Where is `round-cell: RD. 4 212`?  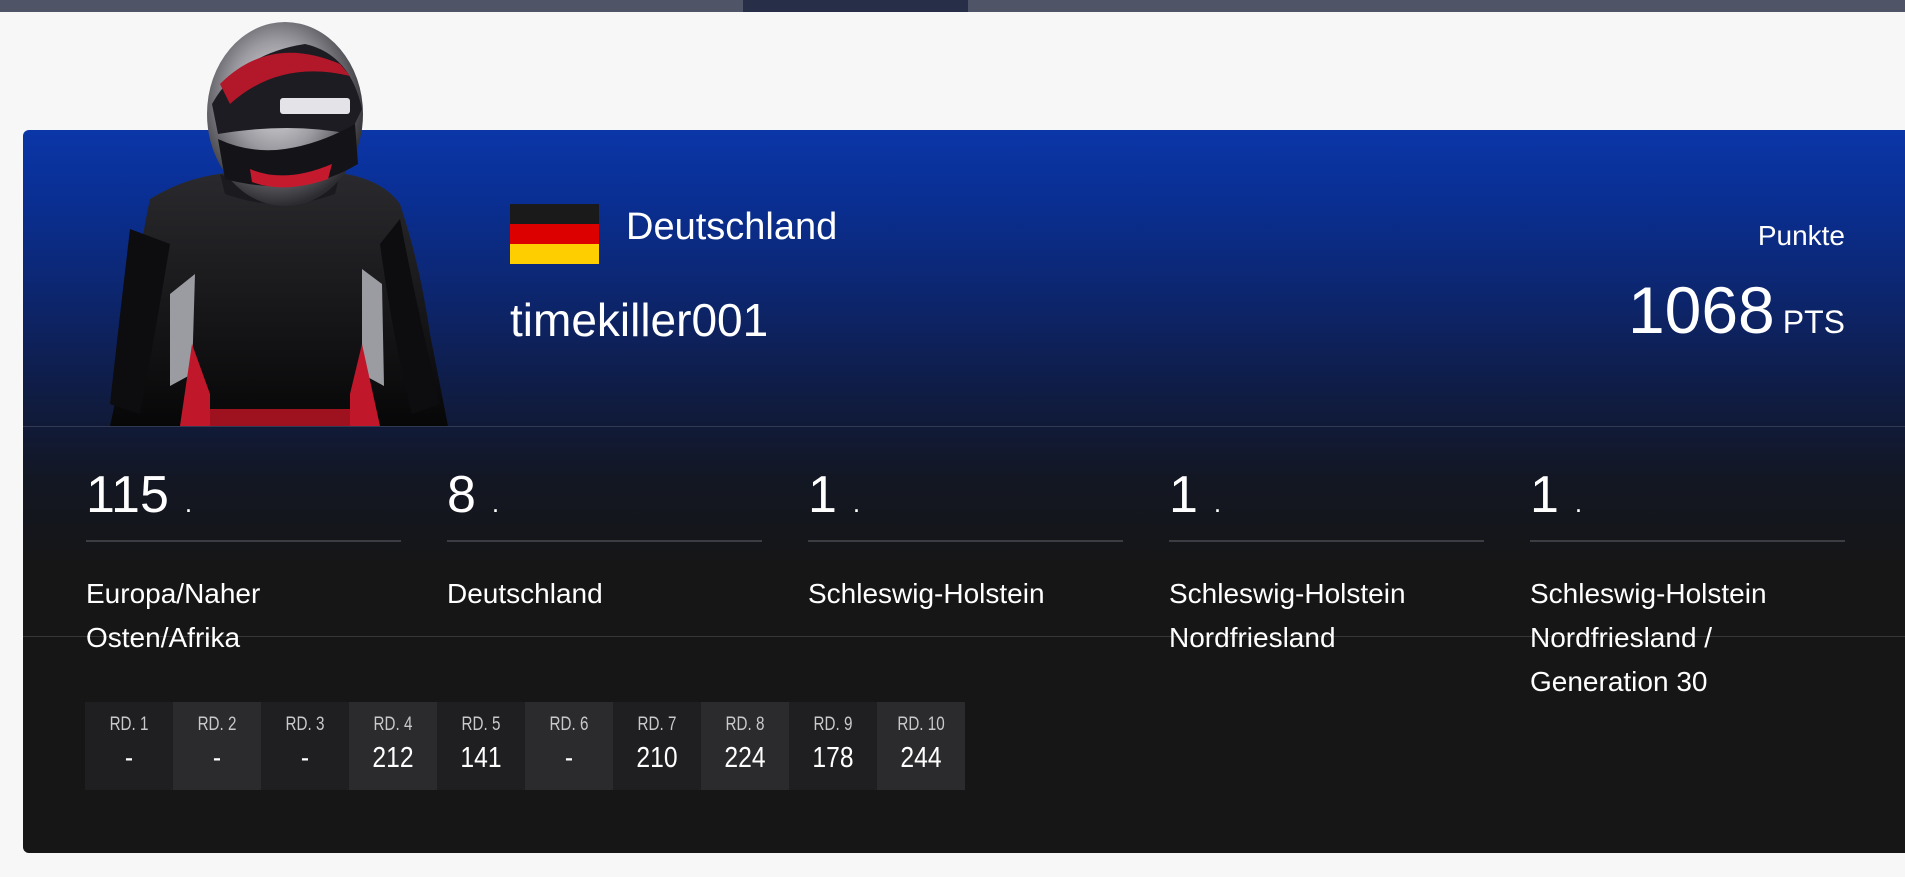
round-cell: RD. 4 212 is located at coordinates (393, 746).